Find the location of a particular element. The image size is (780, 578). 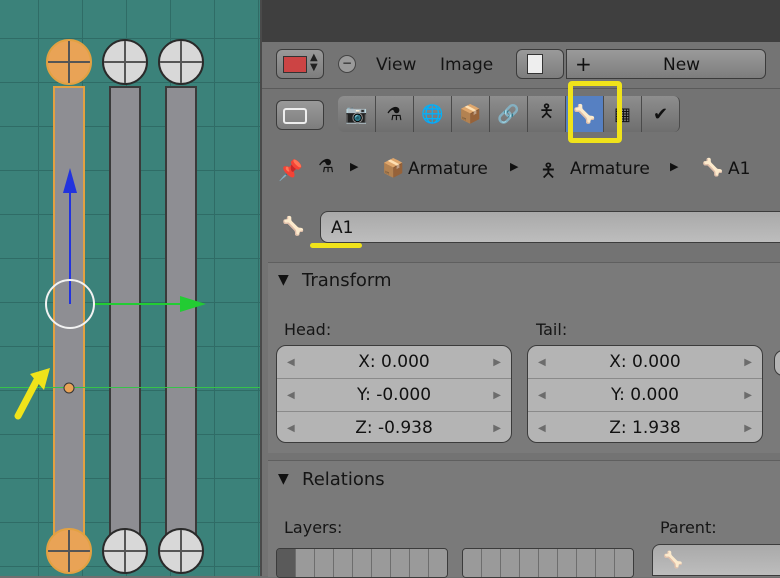

head-y-field: ◀ Y: -0.000 ▶ is located at coordinates (394, 395).